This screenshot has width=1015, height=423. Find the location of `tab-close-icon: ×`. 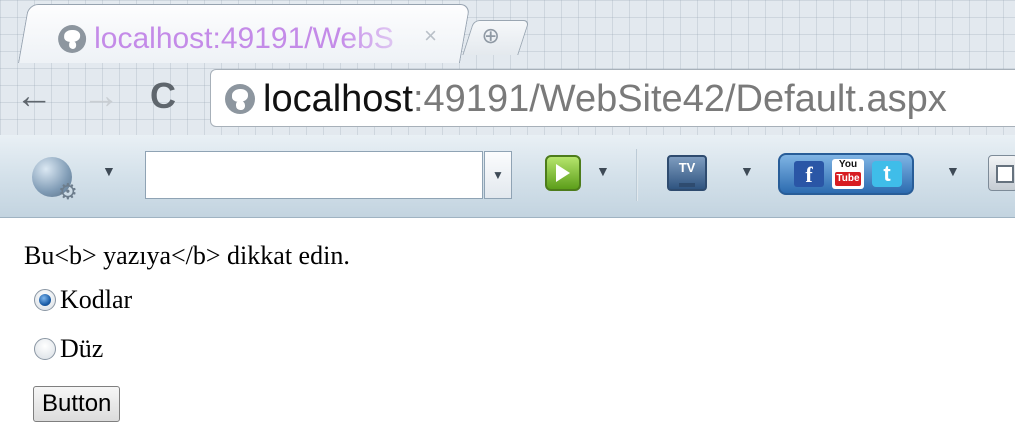

tab-close-icon: × is located at coordinates (430, 36).